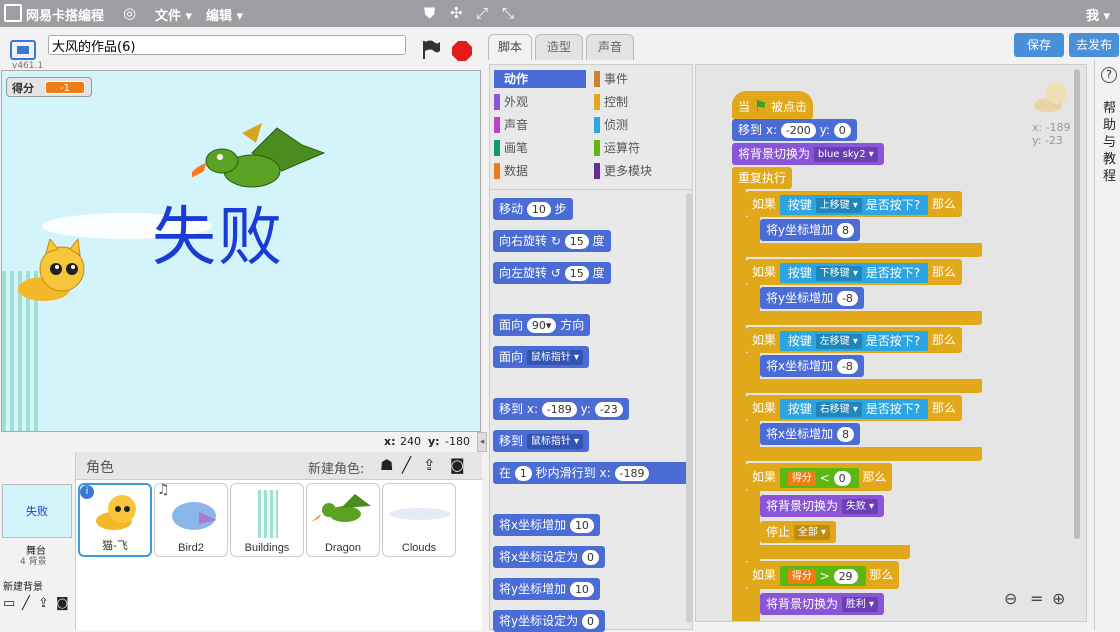  Describe the element at coordinates (258, 164) in the screenshot. I see `dragon-sprite` at that location.